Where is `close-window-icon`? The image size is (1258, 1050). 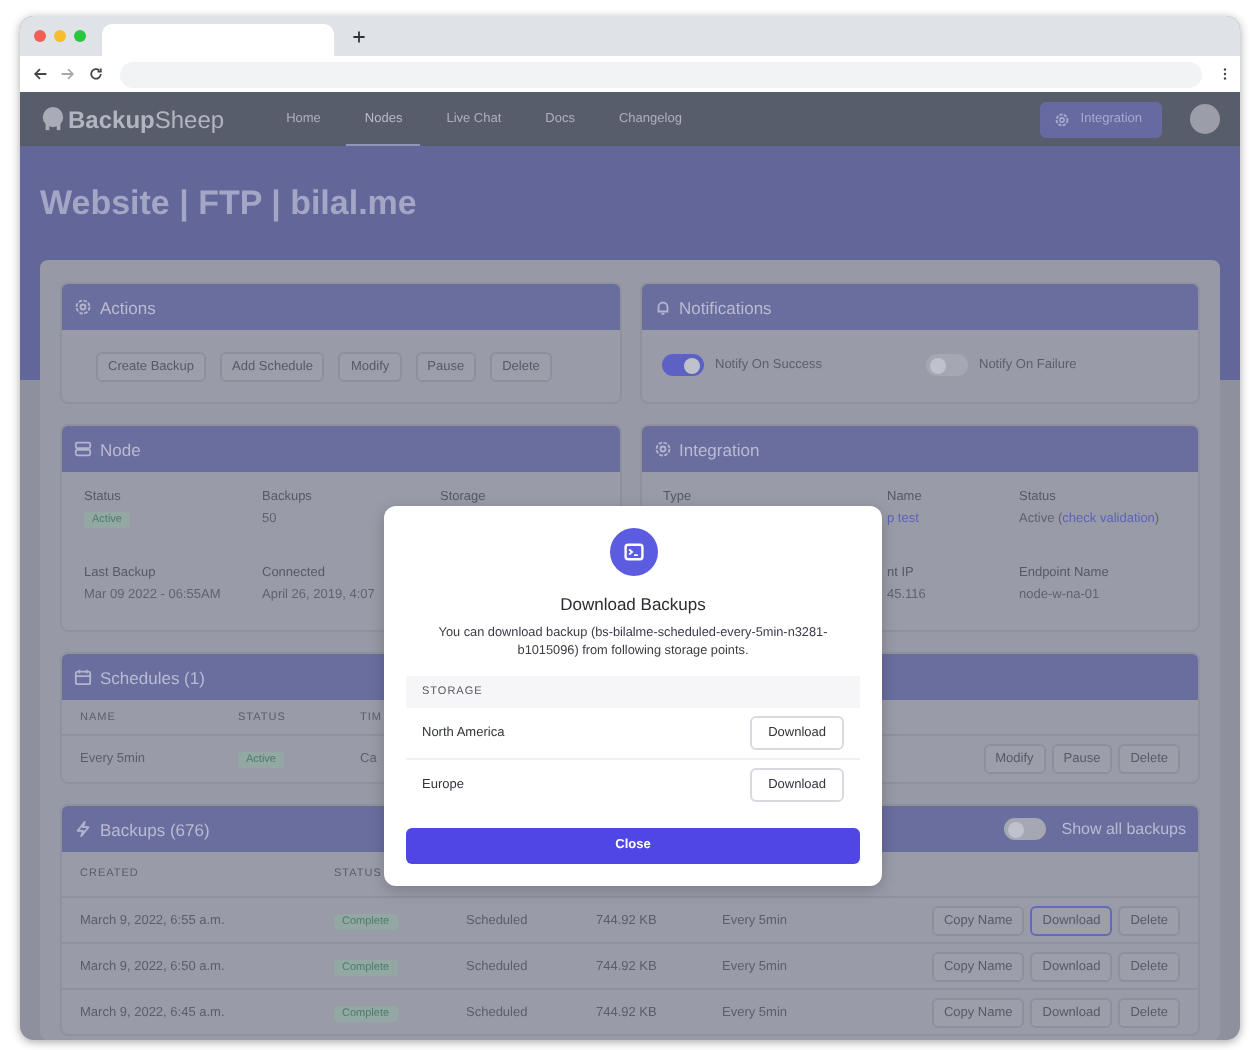 close-window-icon is located at coordinates (40, 36).